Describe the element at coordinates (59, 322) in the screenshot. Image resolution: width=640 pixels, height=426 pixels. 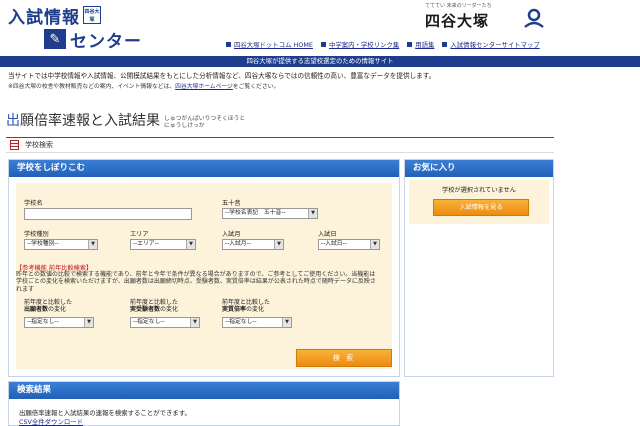
I see `applicants-change-select: --指定なし-- ▼` at that location.